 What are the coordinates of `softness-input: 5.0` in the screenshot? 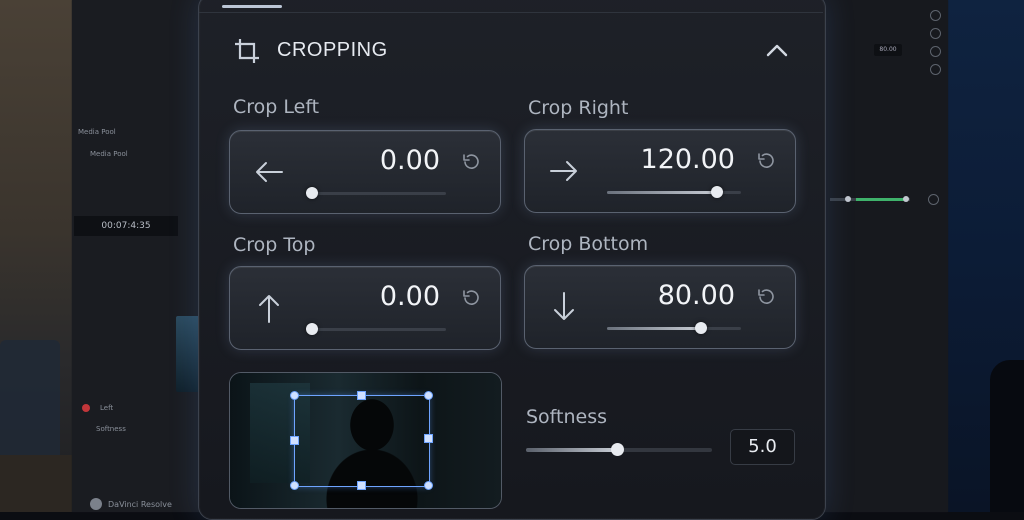 It's located at (762, 447).